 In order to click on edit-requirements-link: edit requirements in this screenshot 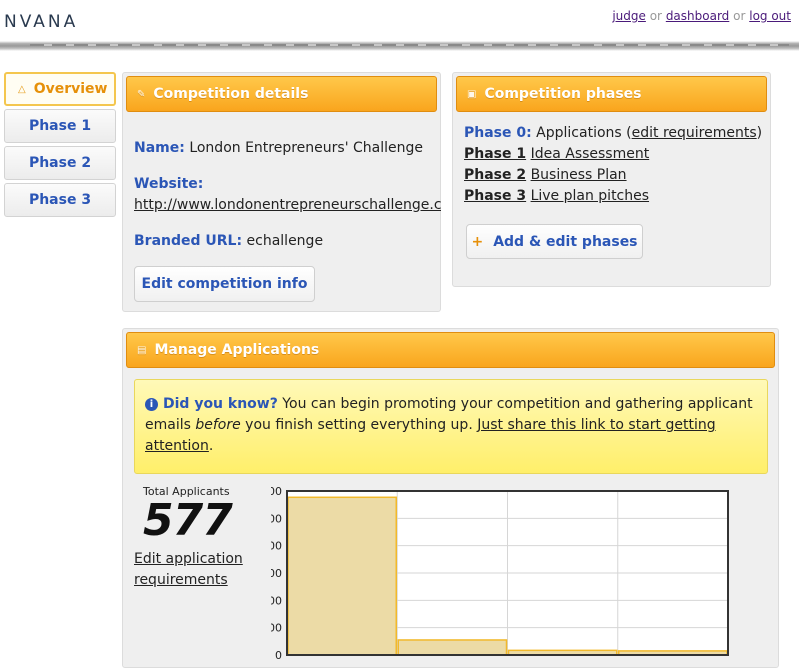, I will do `click(694, 133)`.